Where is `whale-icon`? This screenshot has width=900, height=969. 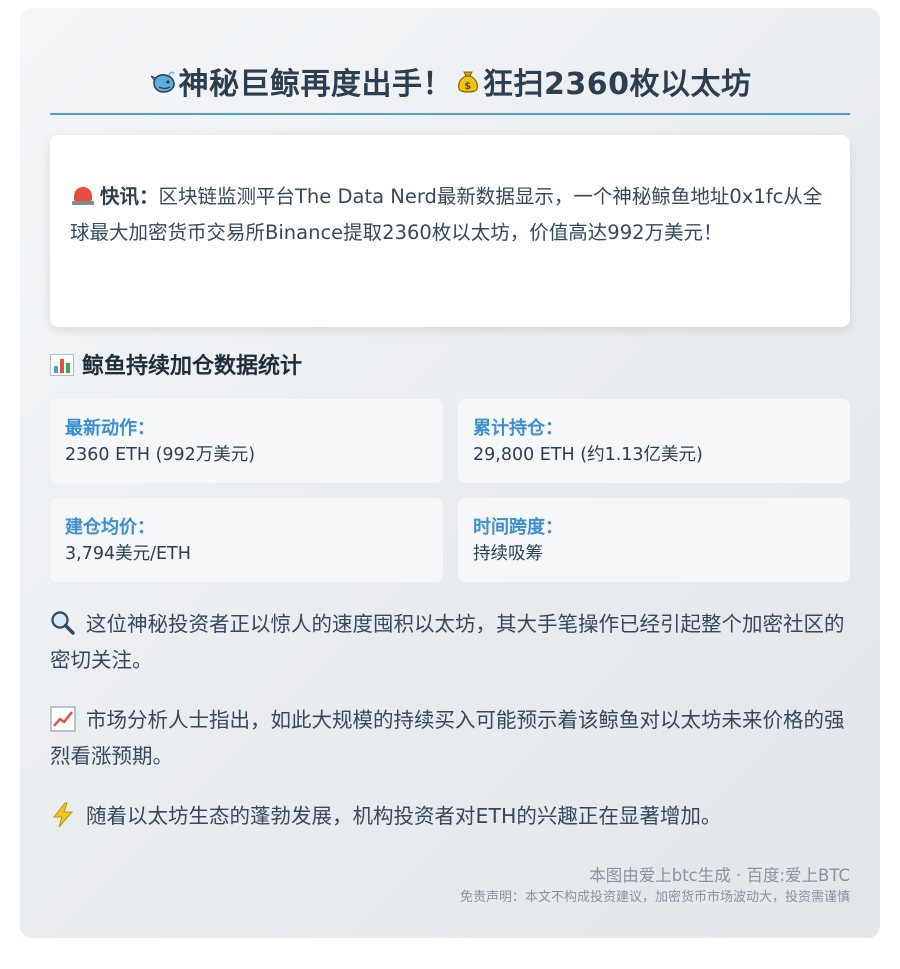
whale-icon is located at coordinates (164, 84).